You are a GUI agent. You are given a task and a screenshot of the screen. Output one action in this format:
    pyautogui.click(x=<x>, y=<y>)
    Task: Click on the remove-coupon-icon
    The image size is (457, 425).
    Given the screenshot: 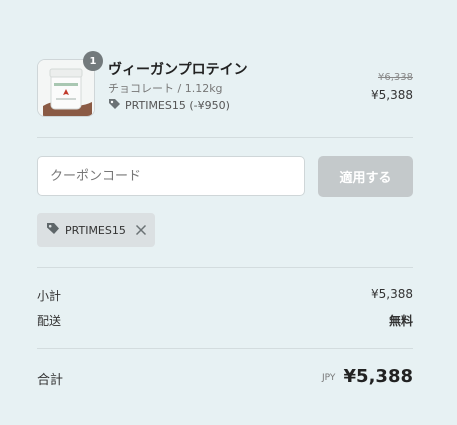 What is the action you would take?
    pyautogui.click(x=141, y=230)
    